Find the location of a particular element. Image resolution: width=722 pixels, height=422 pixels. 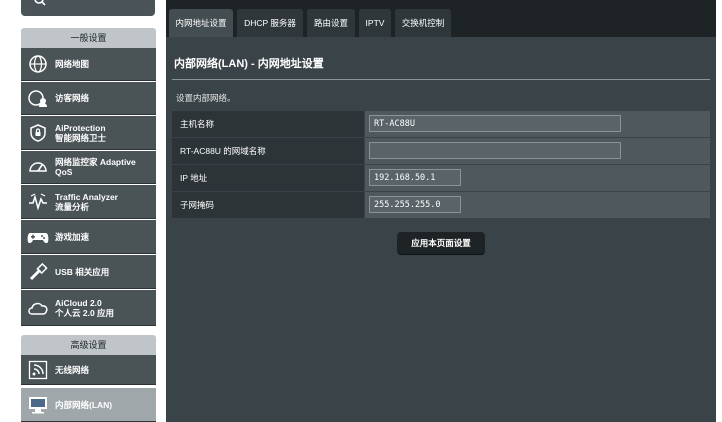

sidebar-item-usb: USB 相关应用 is located at coordinates (88, 272).